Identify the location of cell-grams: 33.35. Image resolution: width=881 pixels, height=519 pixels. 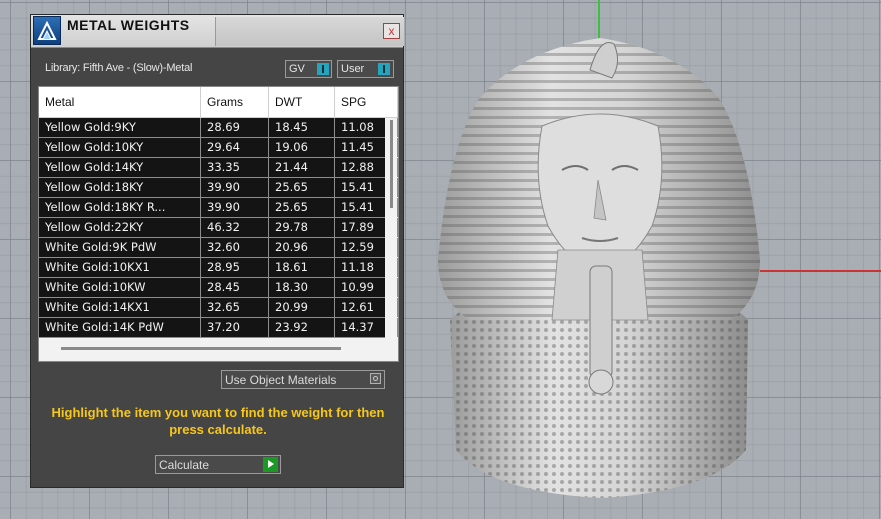
(235, 167).